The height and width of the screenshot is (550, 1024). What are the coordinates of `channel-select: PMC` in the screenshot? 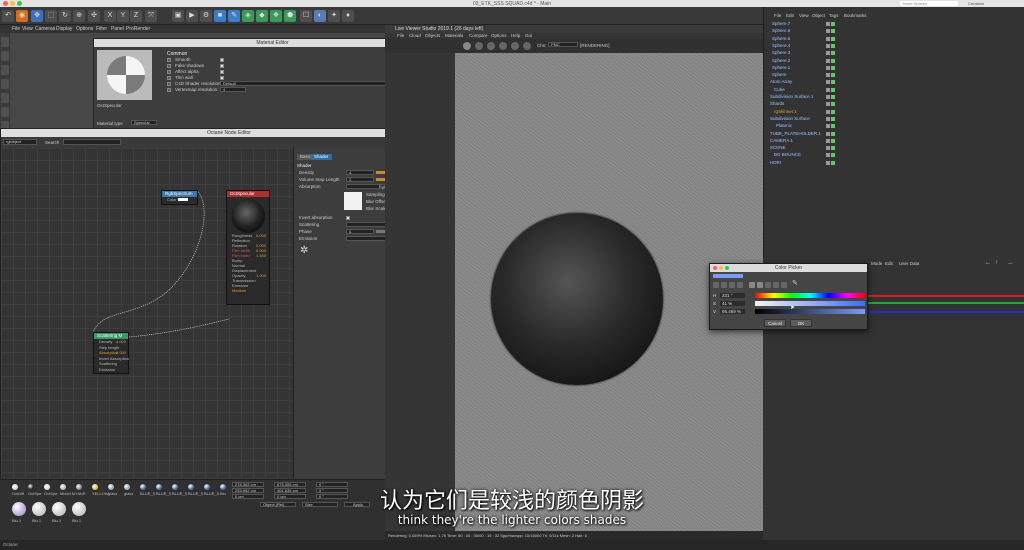 It's located at (563, 44).